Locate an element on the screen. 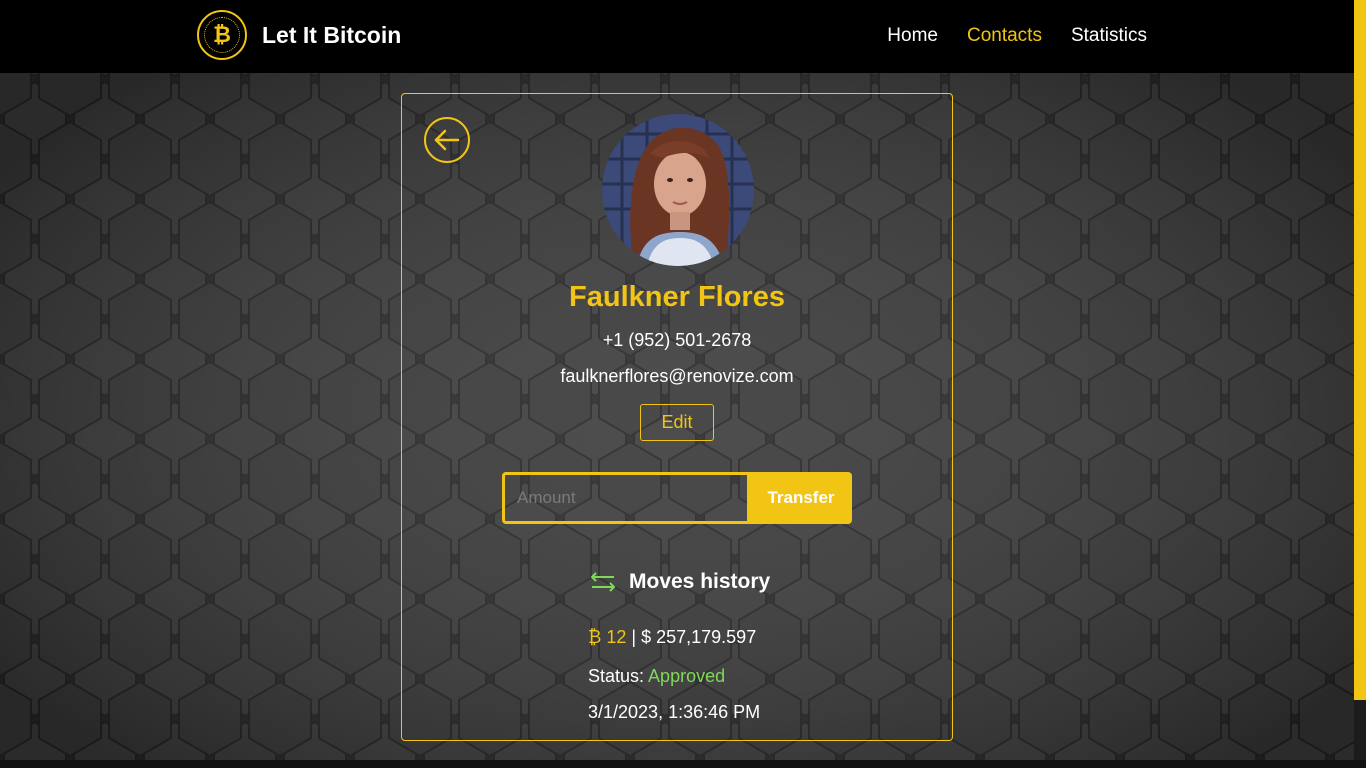 The width and height of the screenshot is (1366, 768). back-button is located at coordinates (447, 140).